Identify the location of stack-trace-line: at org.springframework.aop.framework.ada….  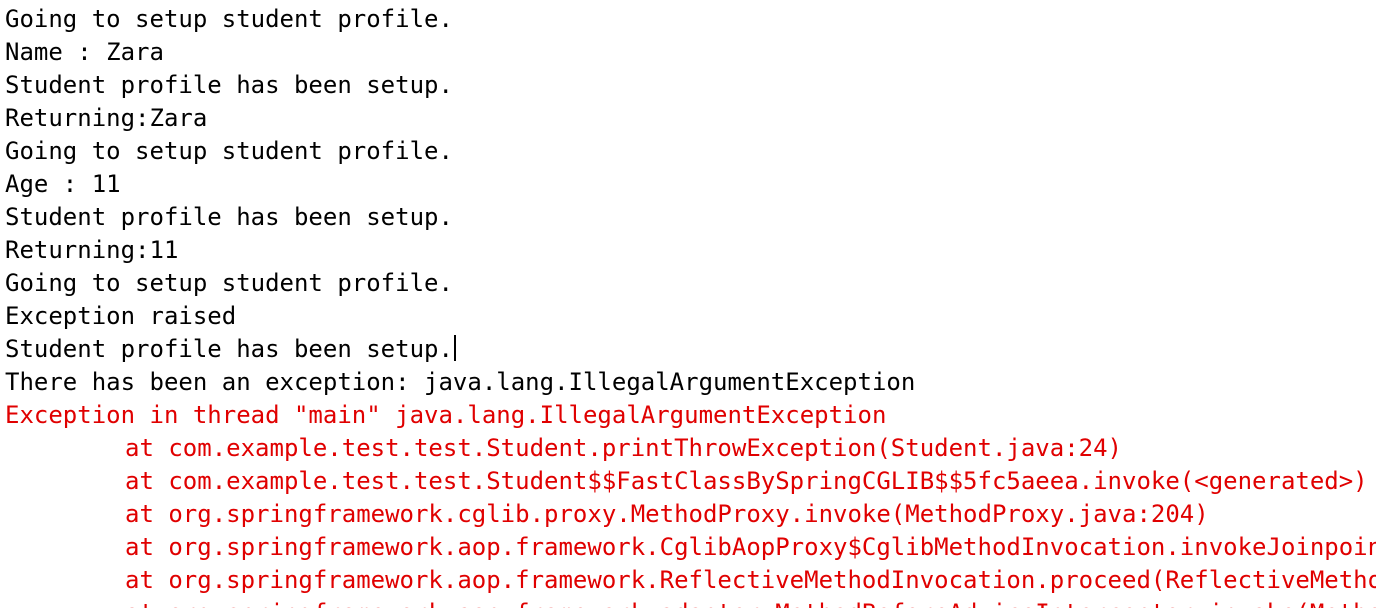
(690, 602).